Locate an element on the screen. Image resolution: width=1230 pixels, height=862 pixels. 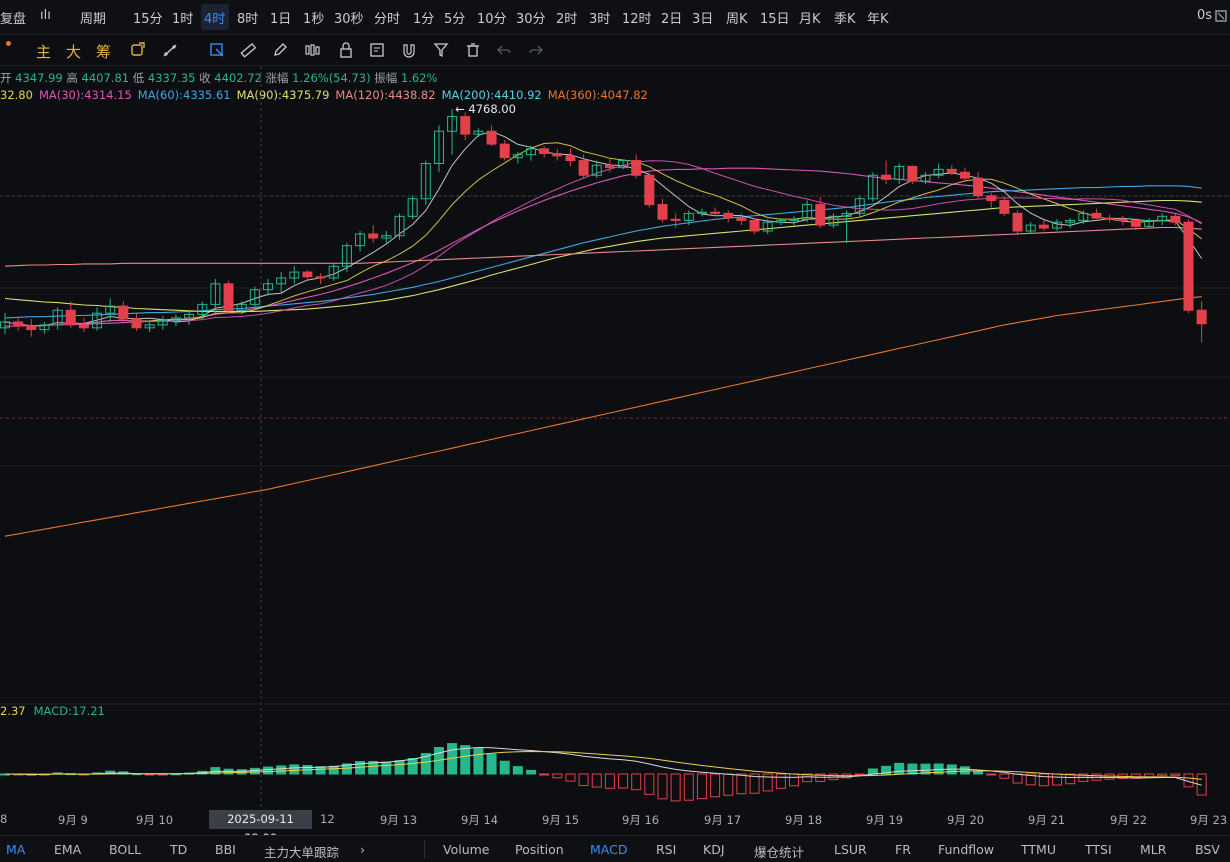
lock-icon is located at coordinates (346, 50).